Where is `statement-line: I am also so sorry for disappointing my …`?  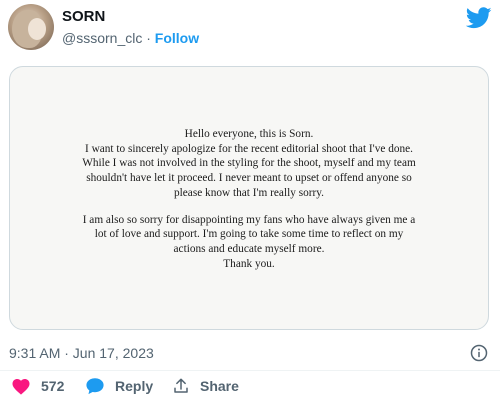 statement-line: I am also so sorry for disappointing my … is located at coordinates (249, 219).